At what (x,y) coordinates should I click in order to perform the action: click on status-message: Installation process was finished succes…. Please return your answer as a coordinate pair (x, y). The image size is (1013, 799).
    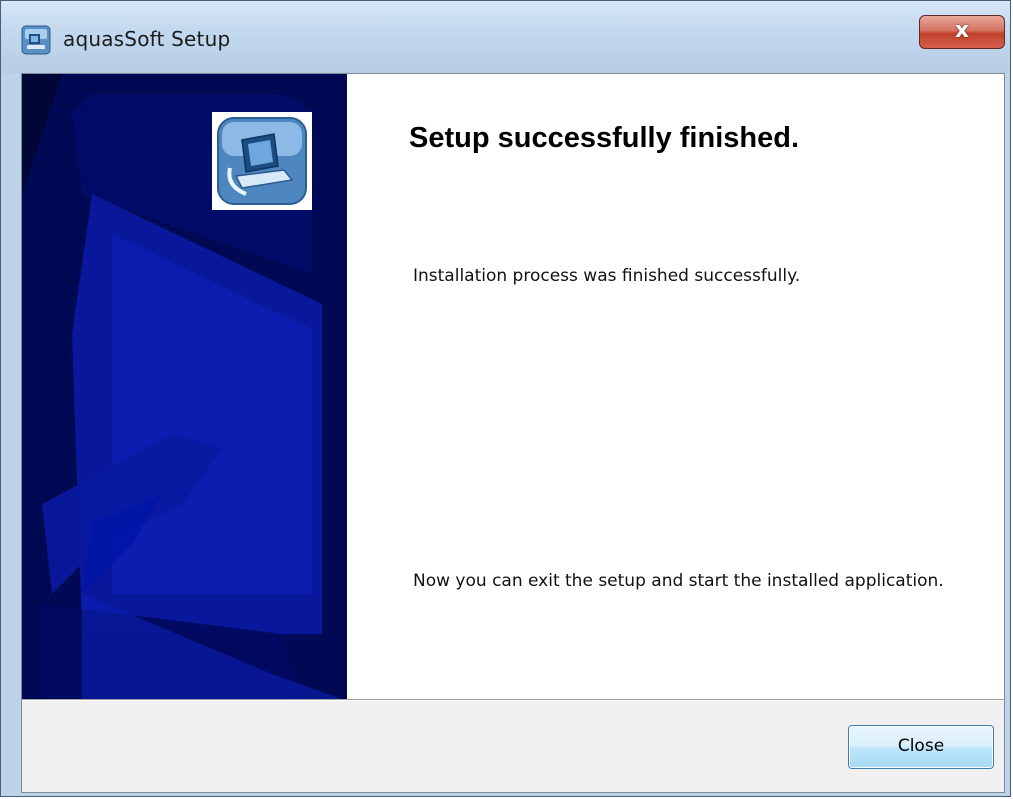
    Looking at the image, I should click on (607, 276).